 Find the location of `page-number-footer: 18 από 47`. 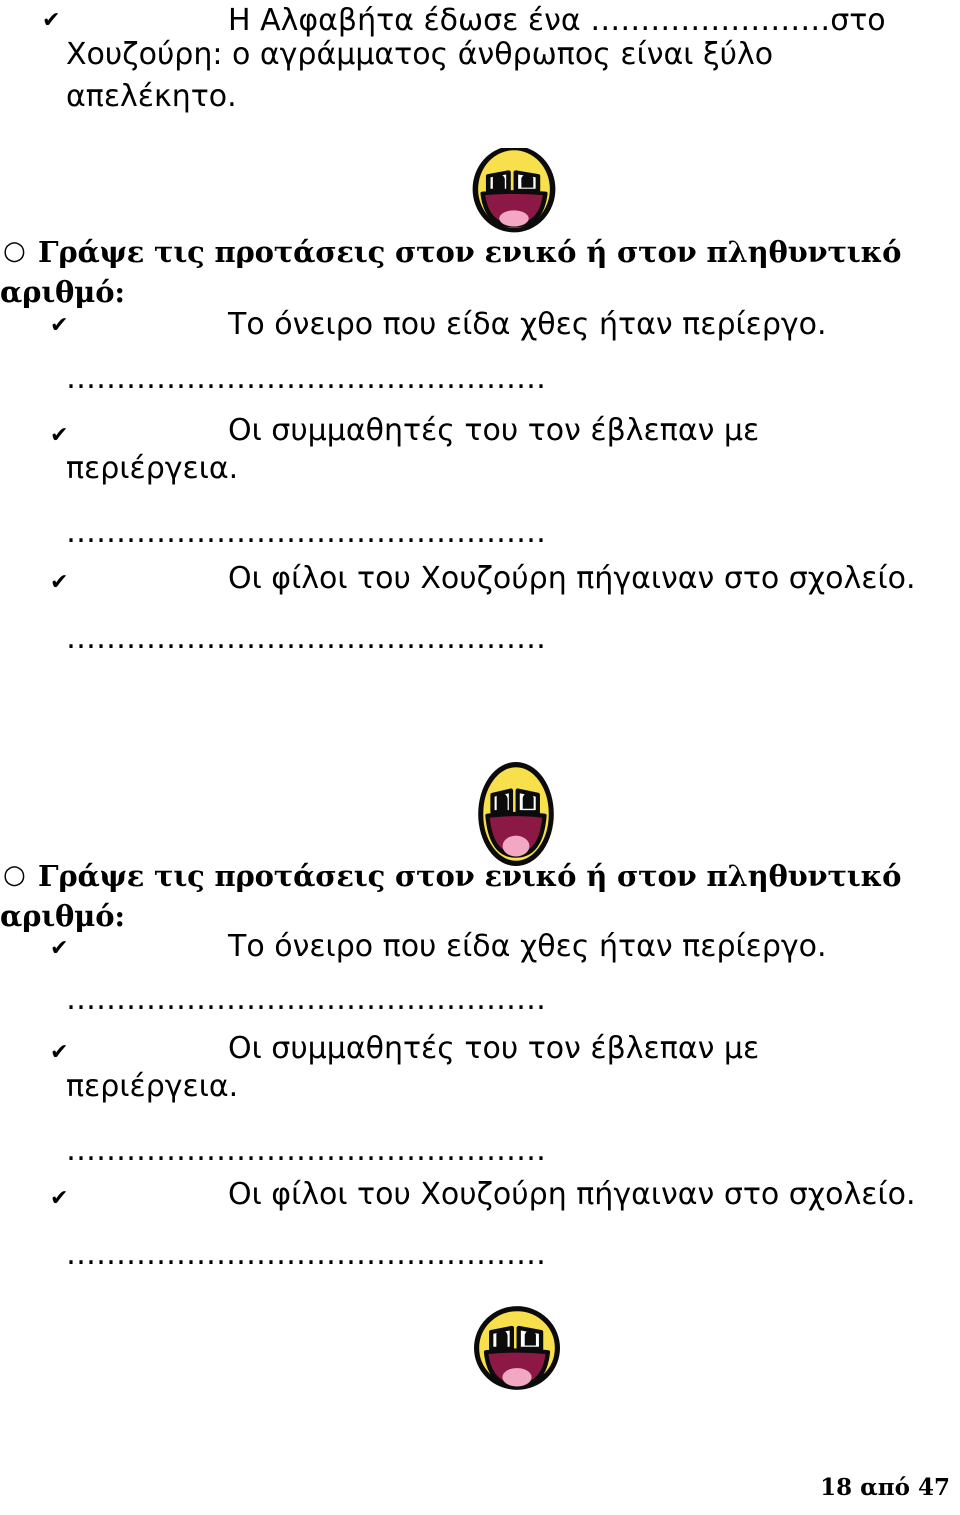

page-number-footer: 18 από 47 is located at coordinates (885, 1487).